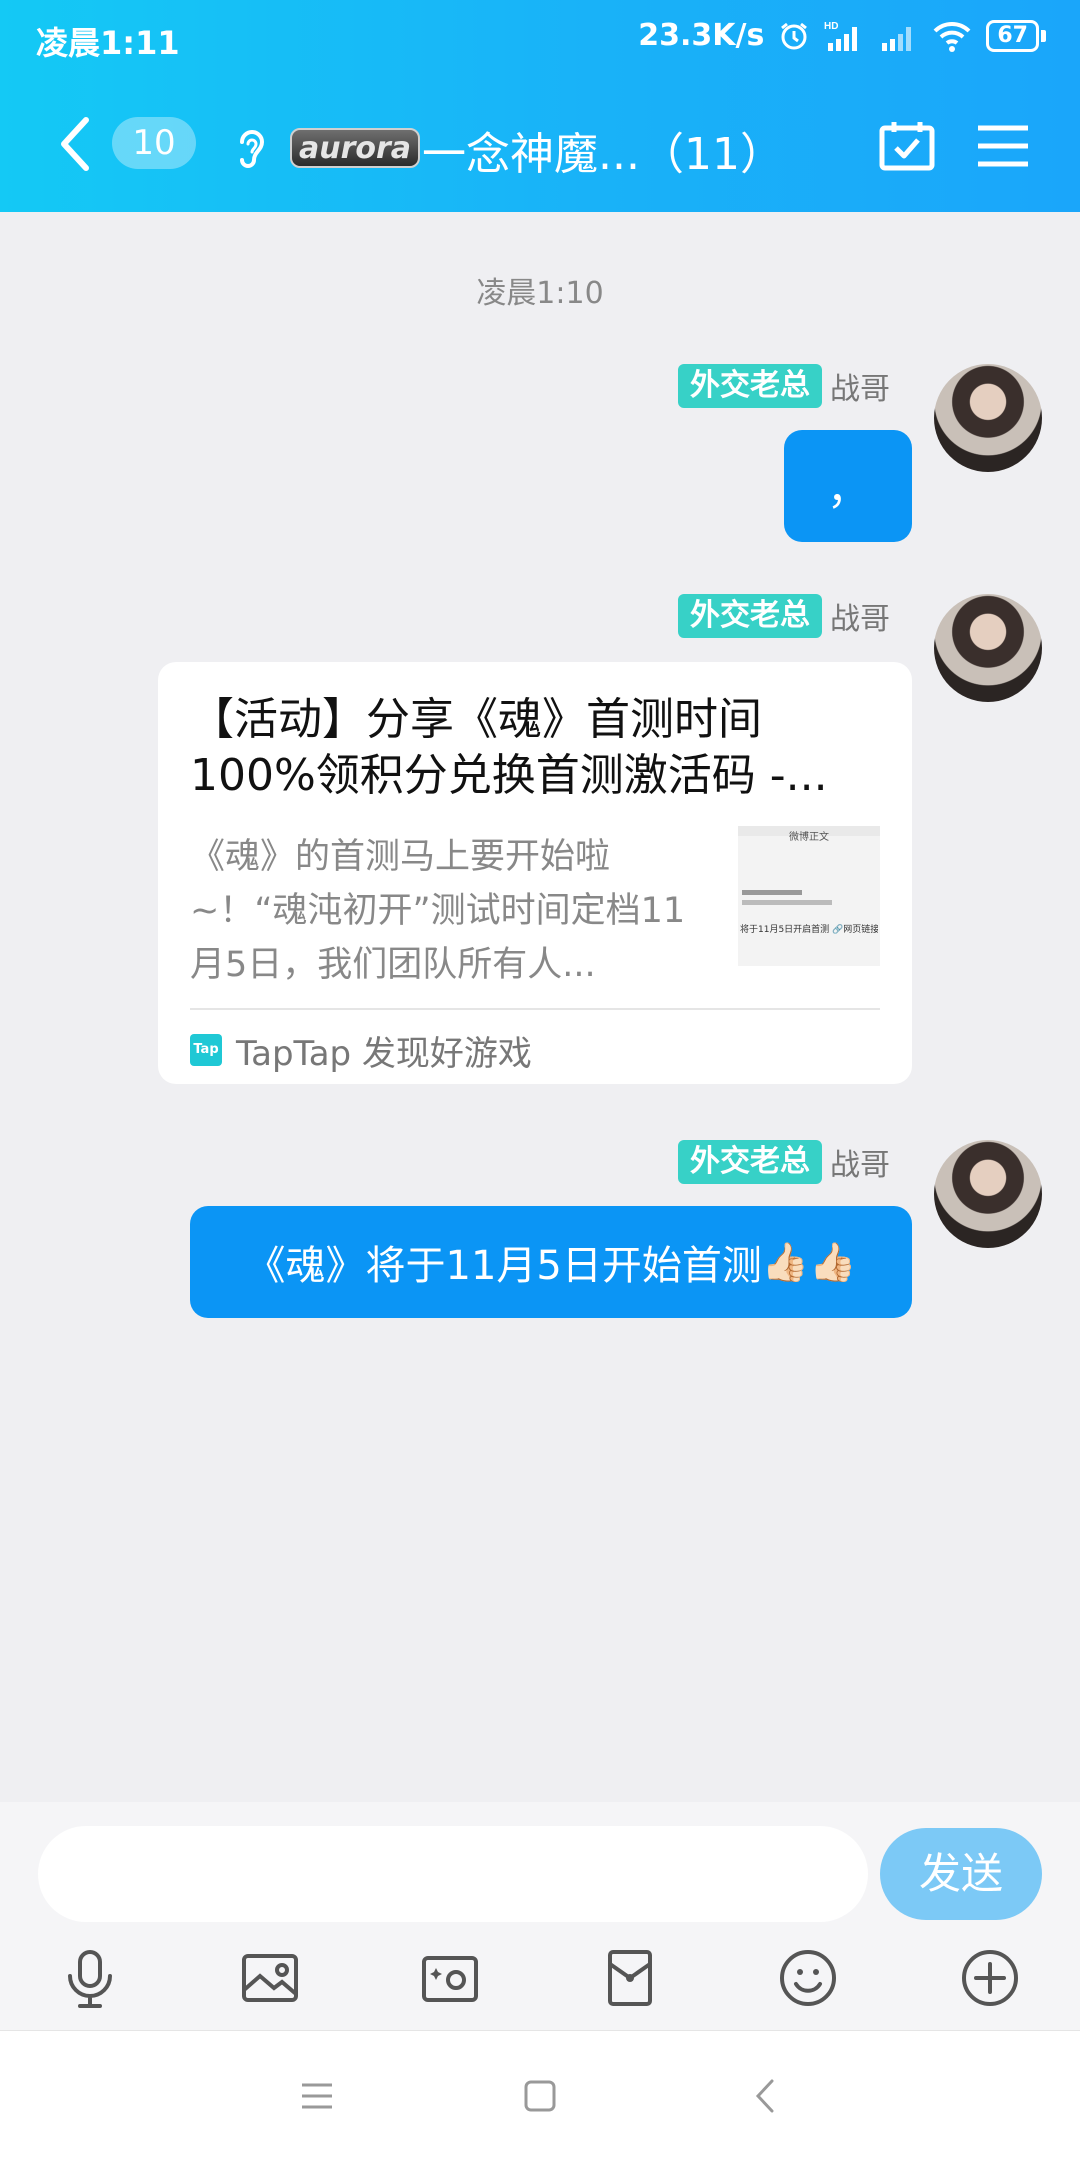 The width and height of the screenshot is (1080, 2161). What do you see at coordinates (270, 1978) in the screenshot?
I see `image-icon` at bounding box center [270, 1978].